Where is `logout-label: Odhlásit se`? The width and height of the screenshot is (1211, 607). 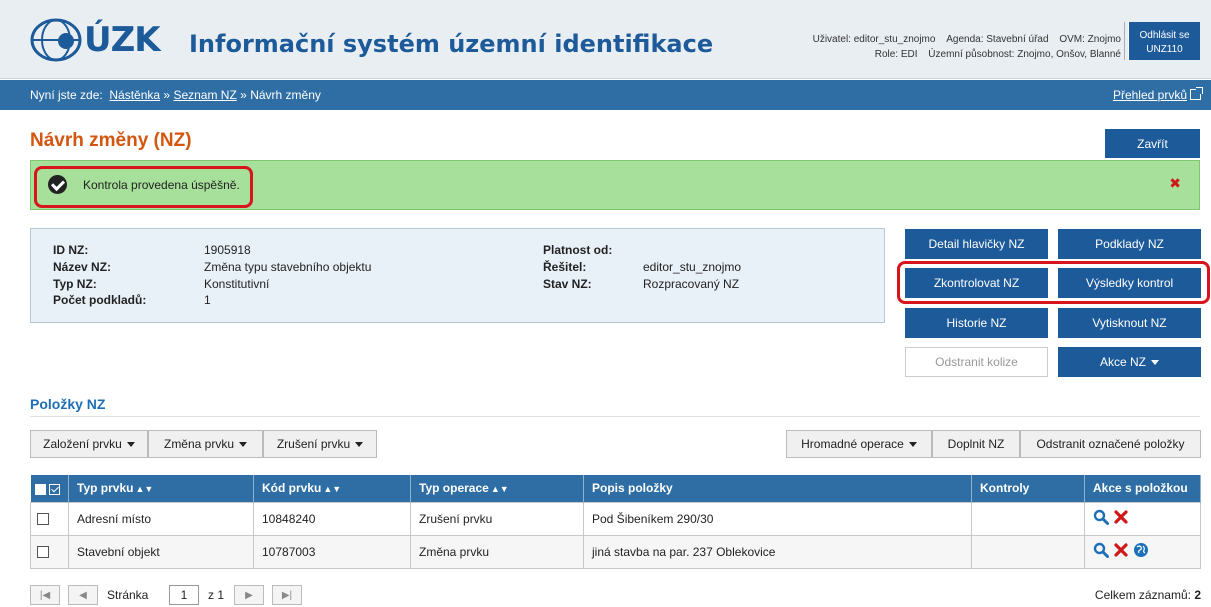 logout-label: Odhlásit se is located at coordinates (1164, 35).